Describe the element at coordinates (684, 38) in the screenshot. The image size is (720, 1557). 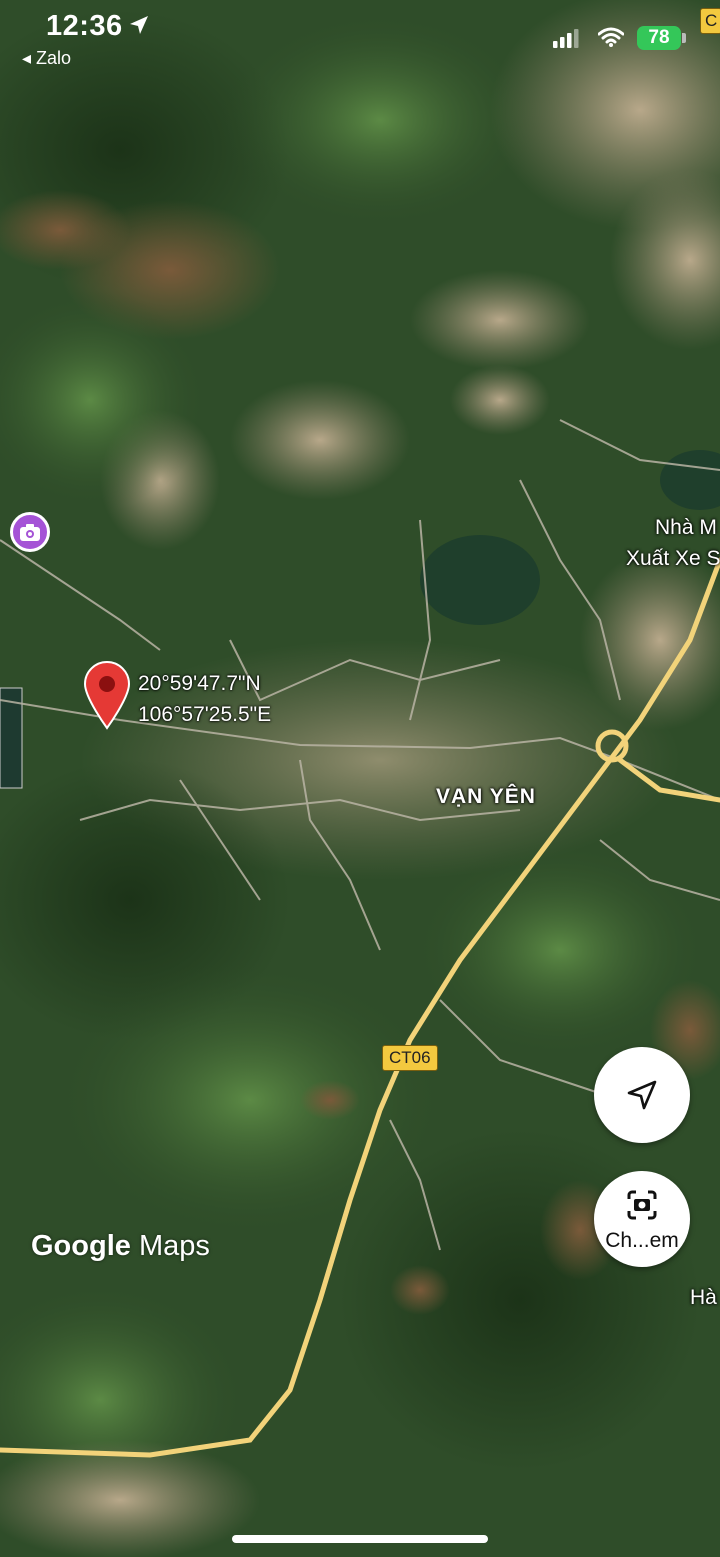
I see `battery-tip` at that location.